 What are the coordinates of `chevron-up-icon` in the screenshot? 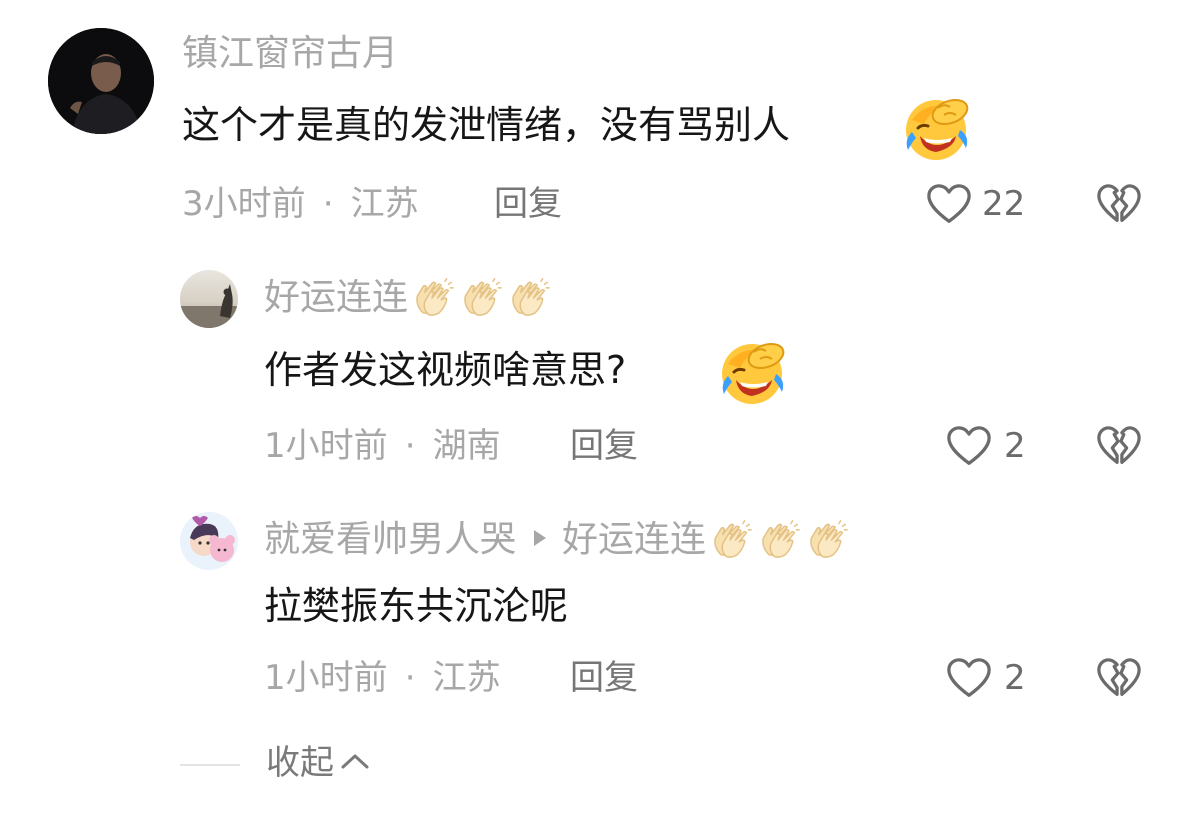 It's located at (355, 763).